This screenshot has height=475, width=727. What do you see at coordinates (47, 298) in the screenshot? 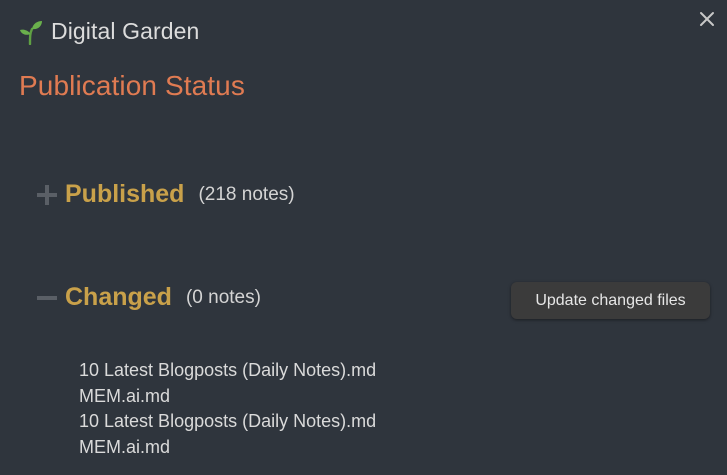
I see `minus-icon` at bounding box center [47, 298].